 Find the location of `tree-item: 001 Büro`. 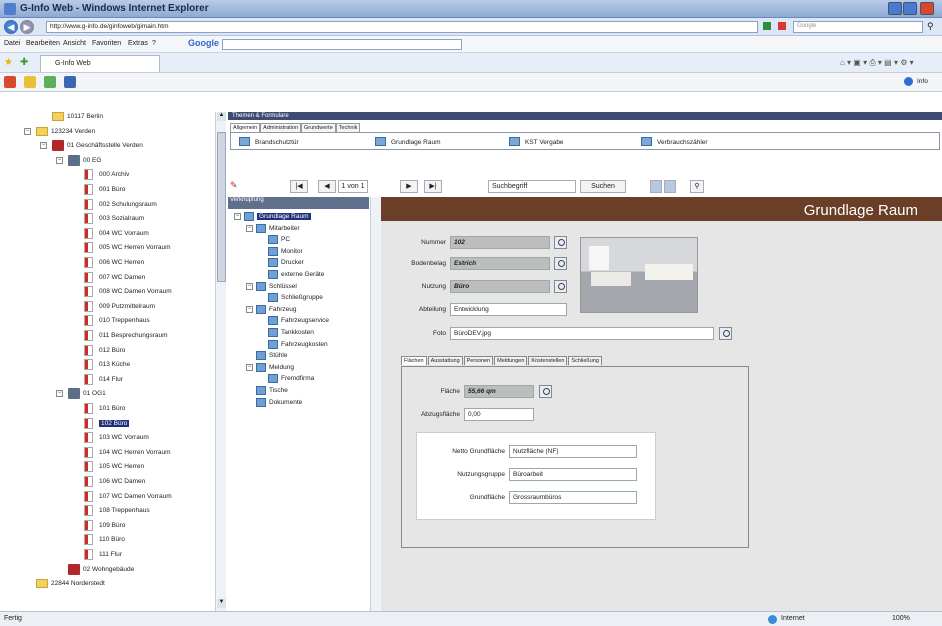

tree-item: 001 Büro is located at coordinates (107, 190).